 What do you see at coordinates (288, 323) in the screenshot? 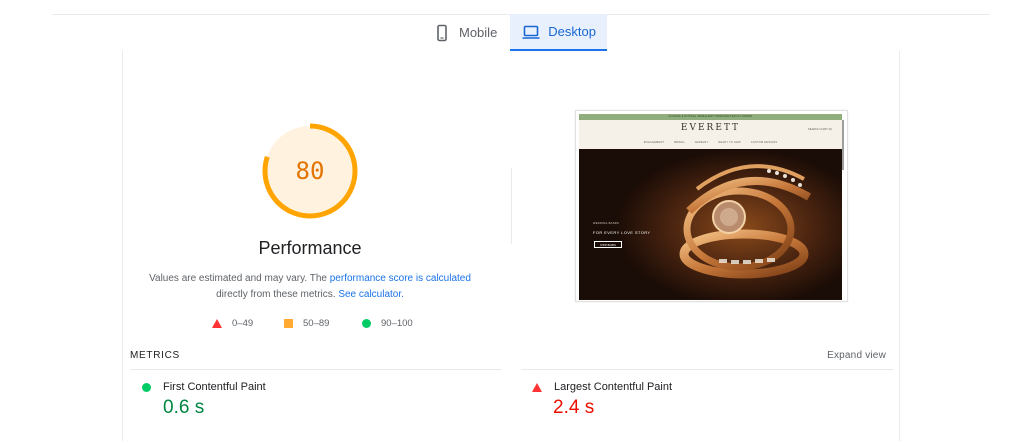
I see `square-icon` at bounding box center [288, 323].